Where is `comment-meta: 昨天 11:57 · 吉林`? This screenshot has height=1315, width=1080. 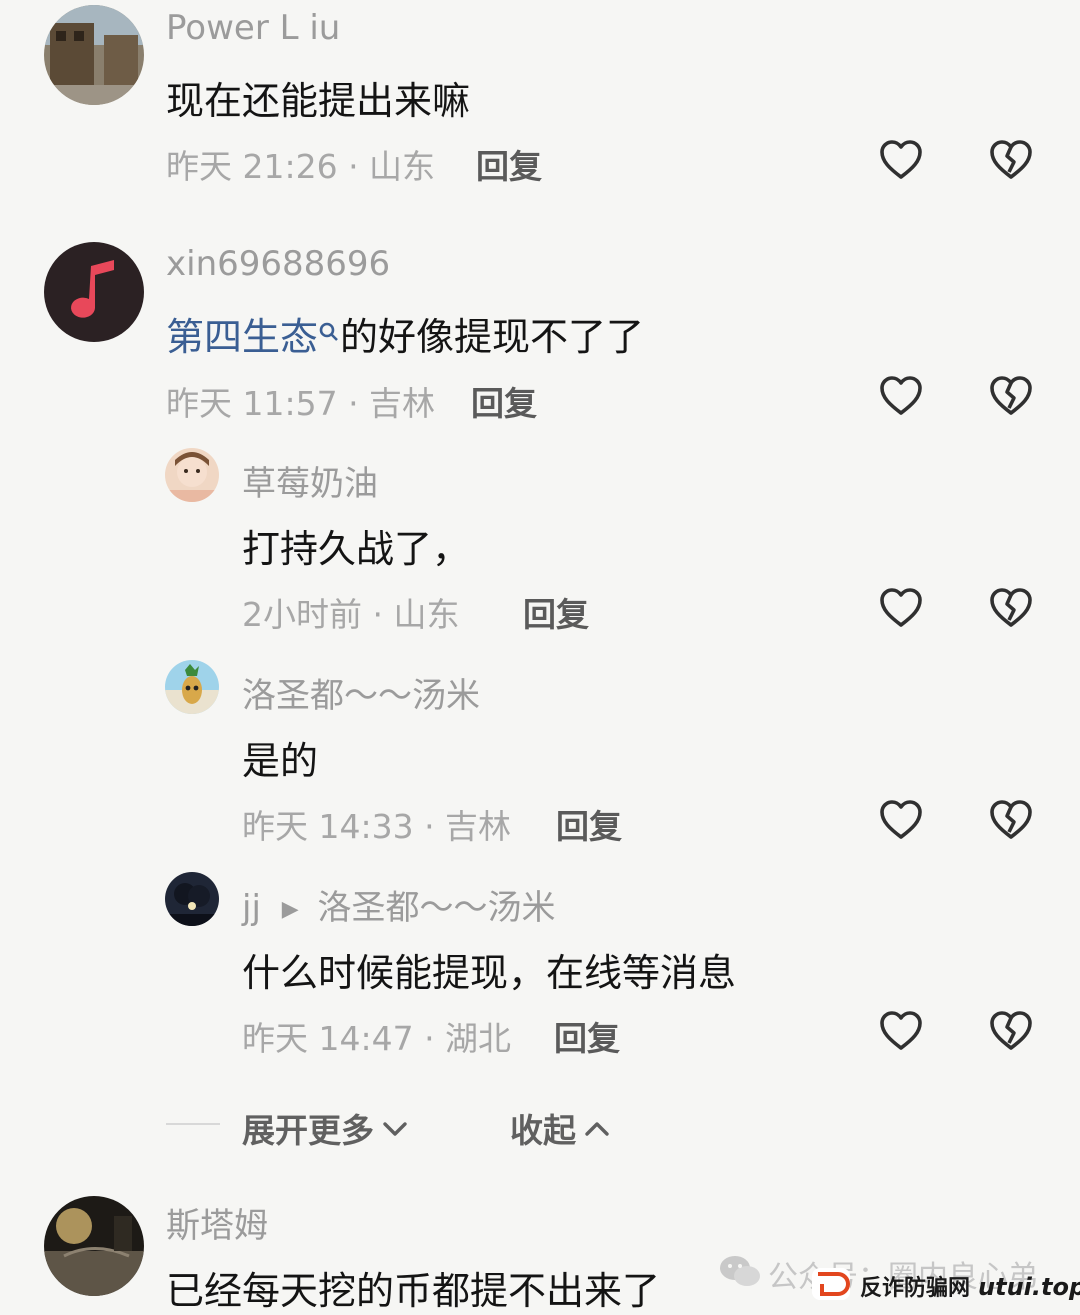 comment-meta: 昨天 11:57 · 吉林 is located at coordinates (301, 403).